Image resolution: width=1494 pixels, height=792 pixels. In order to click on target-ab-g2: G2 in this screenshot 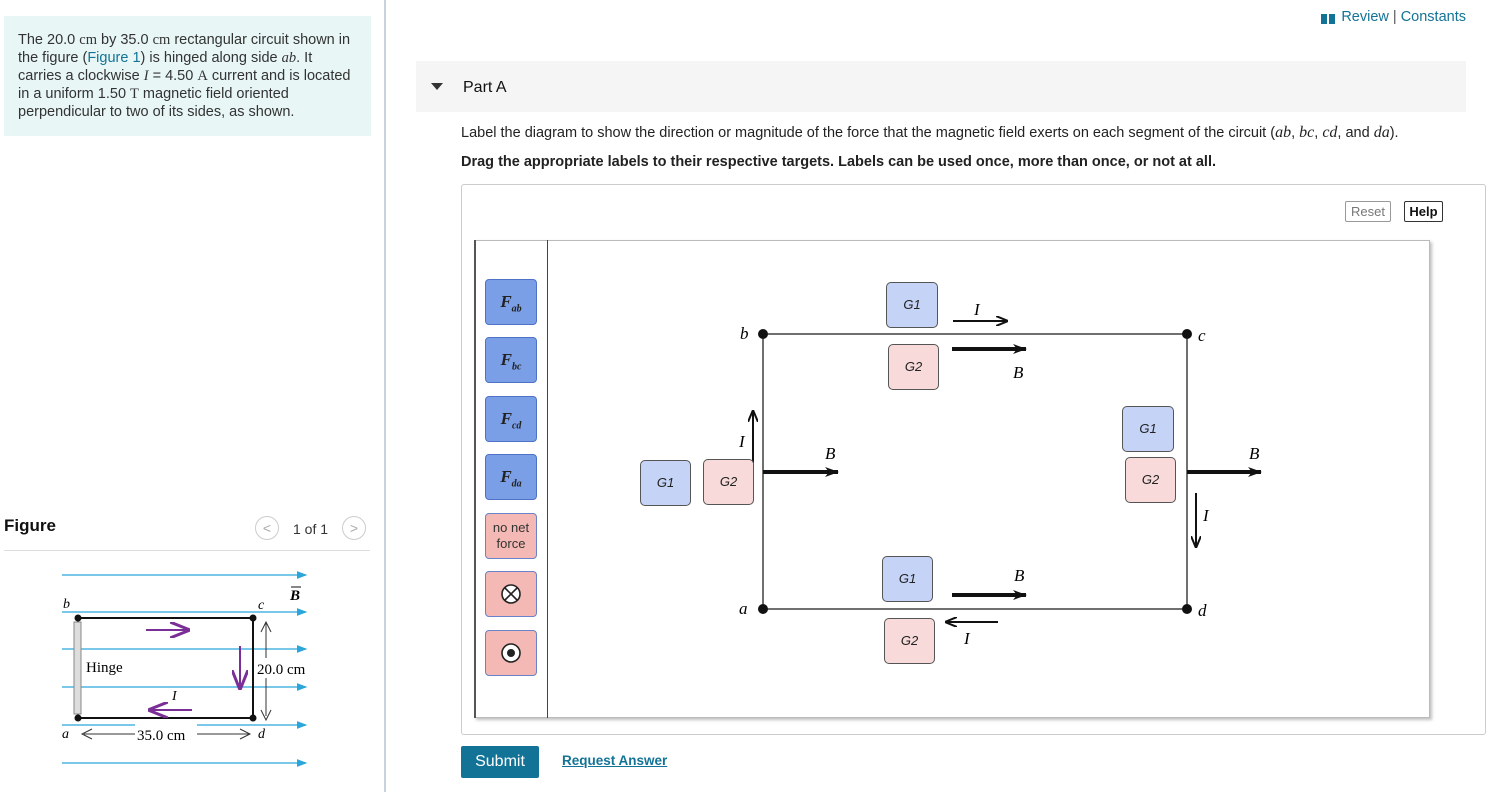, I will do `click(728, 482)`.